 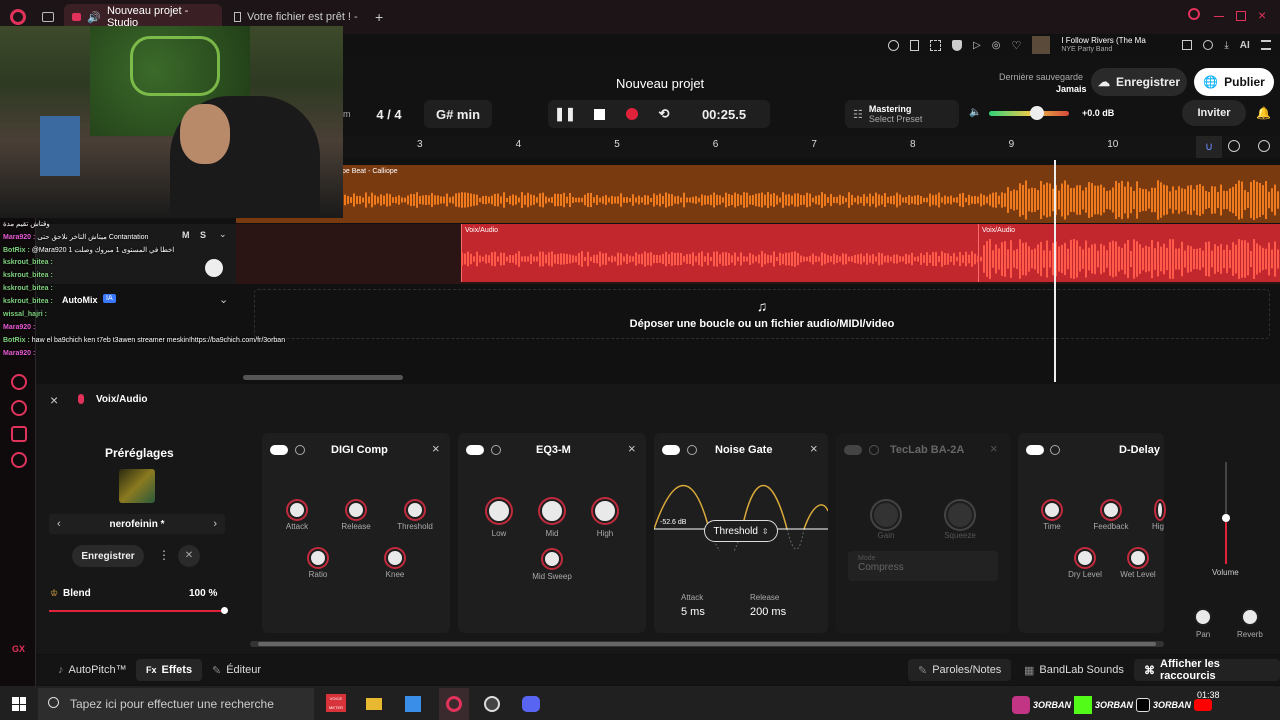 I want to click on master-volume-handle, so click(x=1037, y=113).